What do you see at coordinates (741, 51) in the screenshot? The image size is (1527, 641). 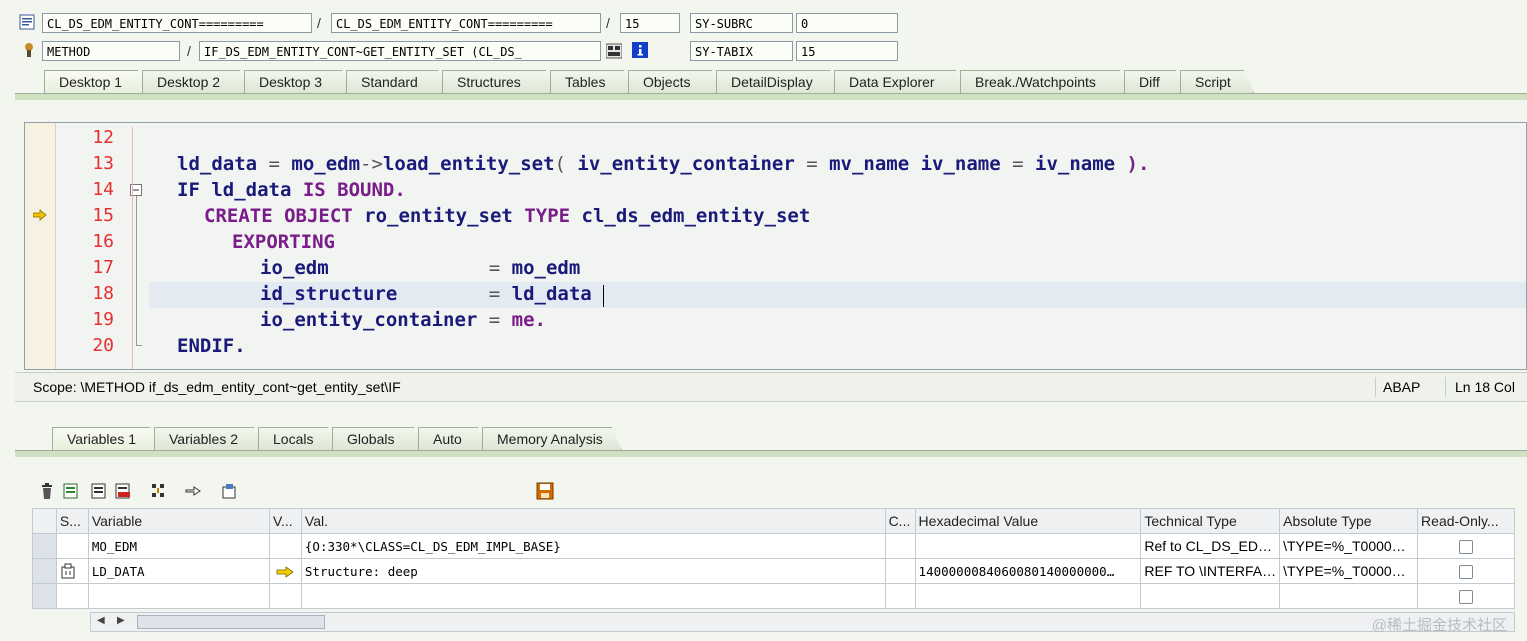 I see `sysfield-name-2: SY-TABIX` at bounding box center [741, 51].